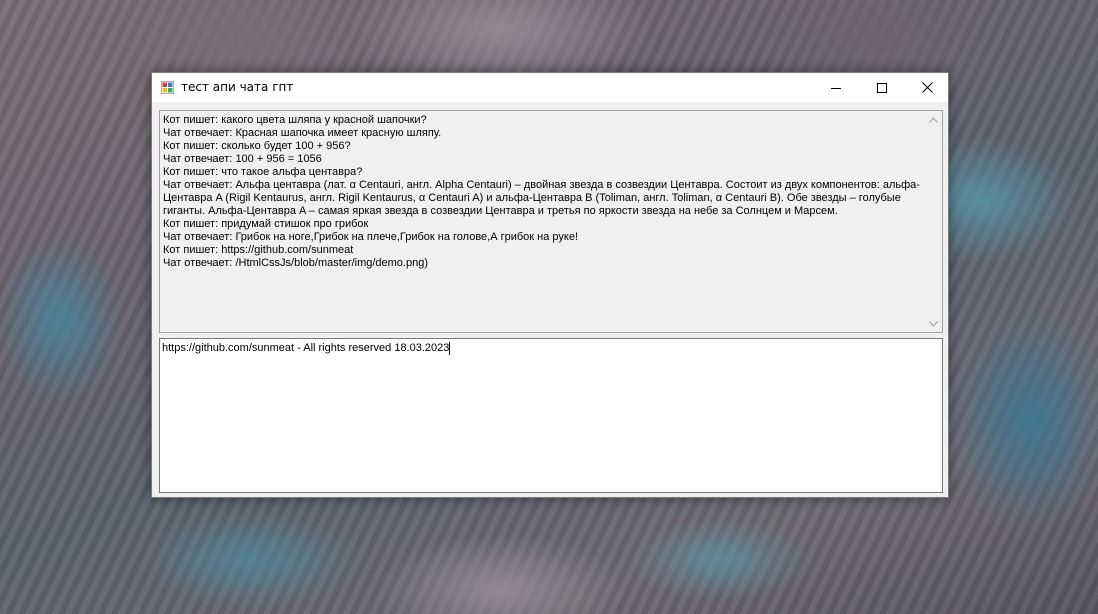  What do you see at coordinates (242, 159) in the screenshot?
I see `chat-line: Чат отвечает: 100 + 956 = 1056` at bounding box center [242, 159].